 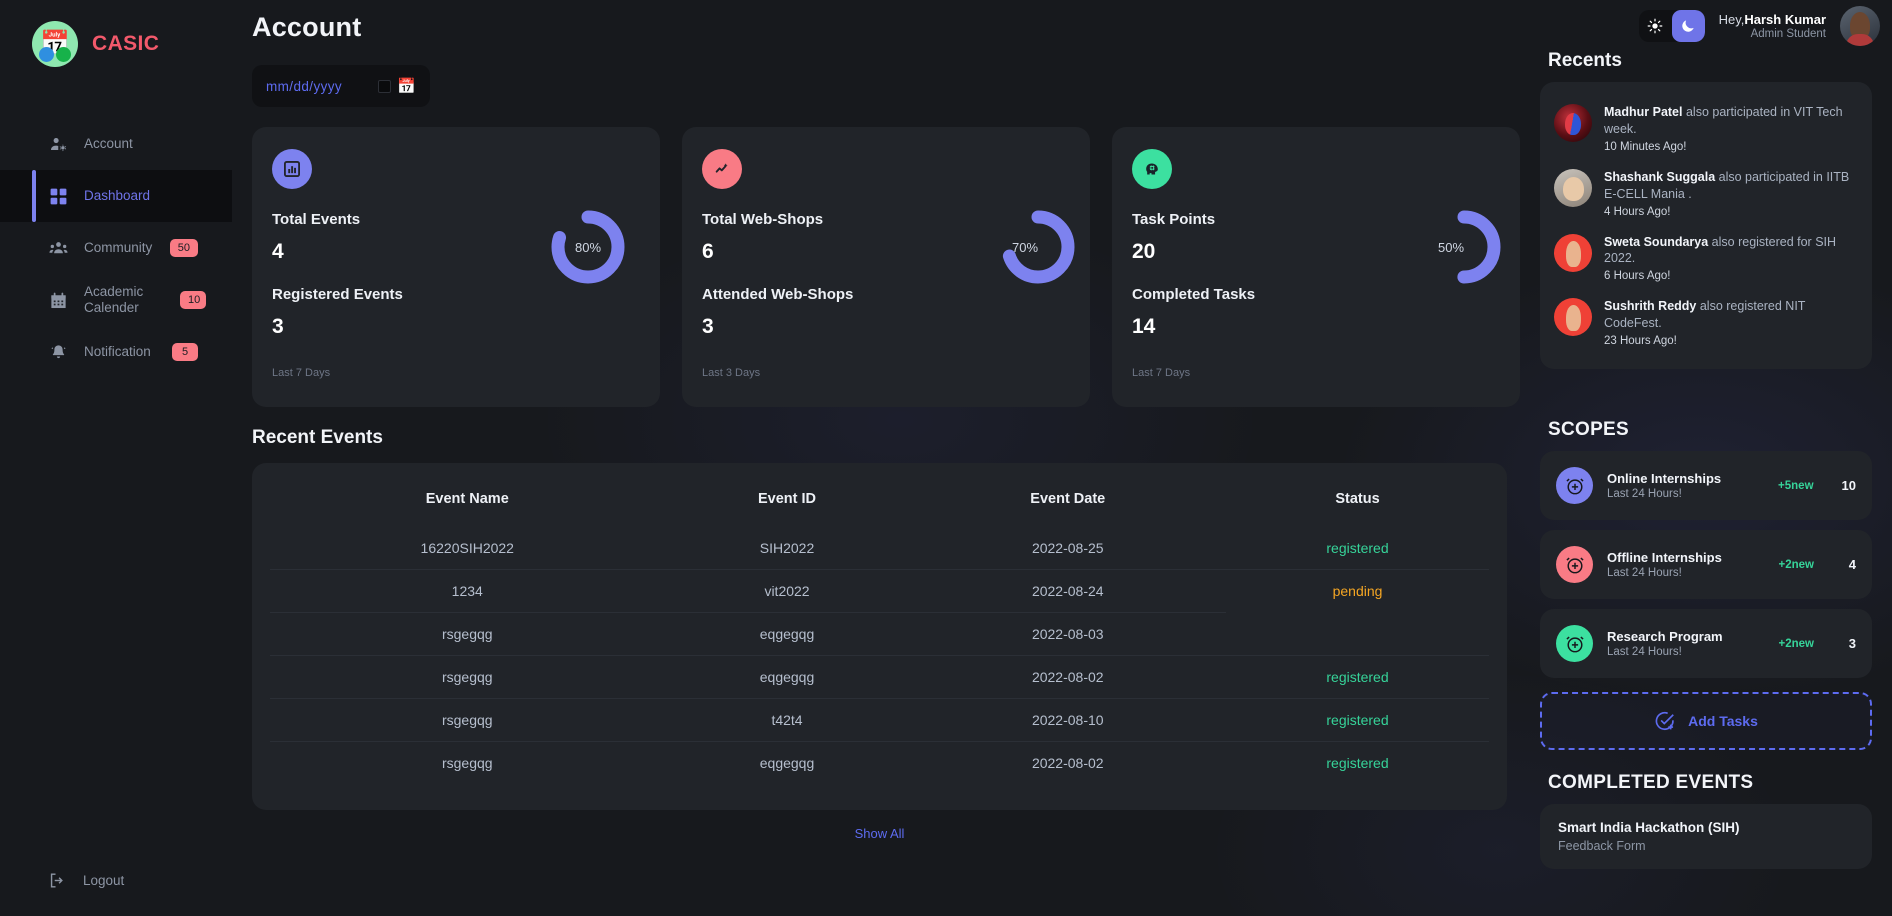 I want to click on theme-light-button, so click(x=1655, y=26).